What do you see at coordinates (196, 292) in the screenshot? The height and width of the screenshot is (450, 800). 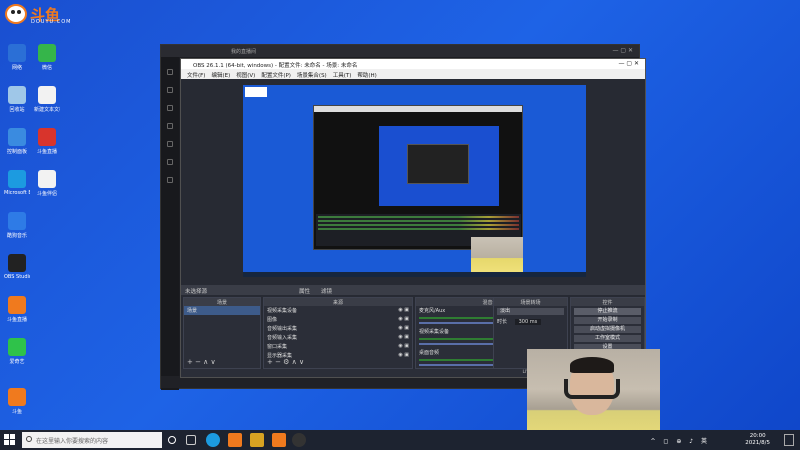 I see `no-source-label: 未选择源` at bounding box center [196, 292].